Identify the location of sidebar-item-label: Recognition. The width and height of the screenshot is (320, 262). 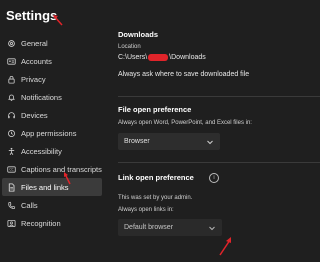
(41, 223).